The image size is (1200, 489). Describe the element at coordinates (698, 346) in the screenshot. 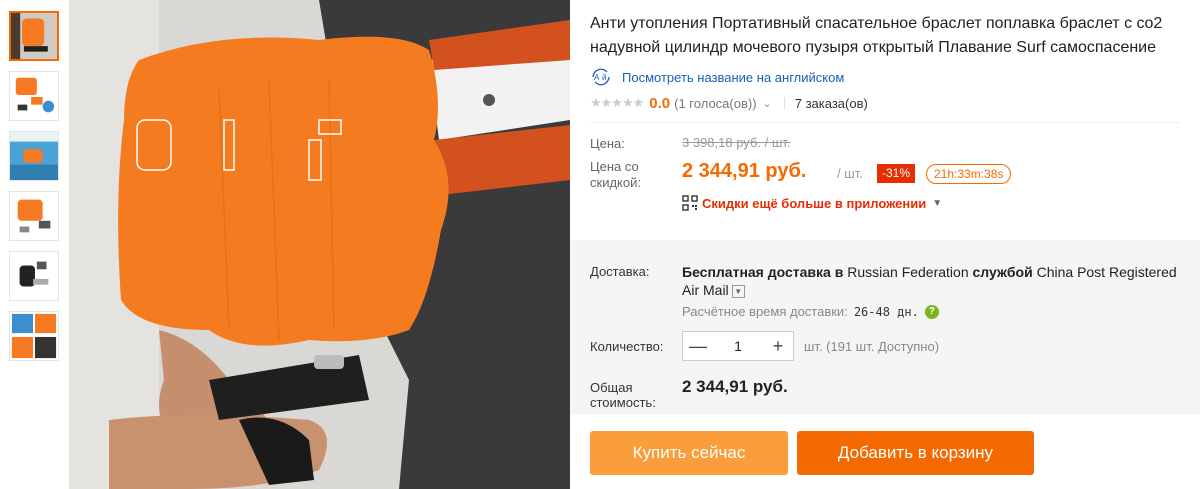

I see `quantity-decrease-button: —` at that location.